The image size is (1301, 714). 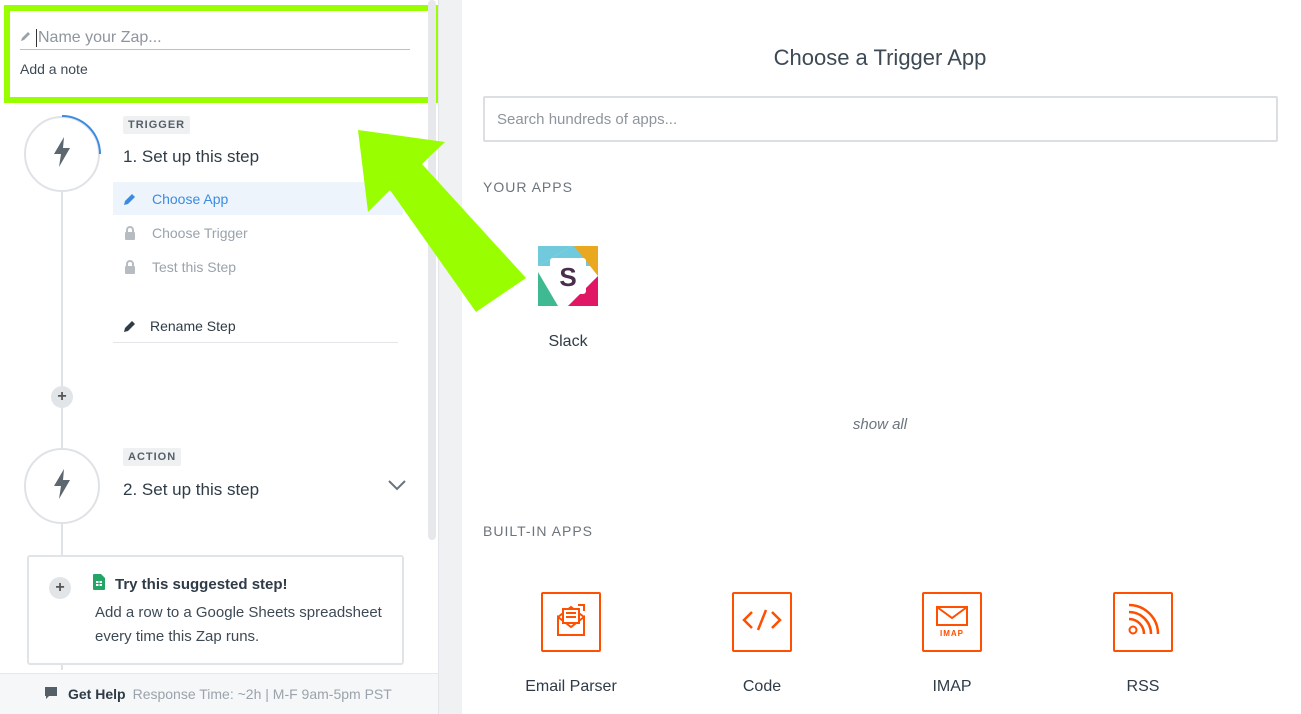 What do you see at coordinates (1143, 687) in the screenshot?
I see `rss-label: RSS` at bounding box center [1143, 687].